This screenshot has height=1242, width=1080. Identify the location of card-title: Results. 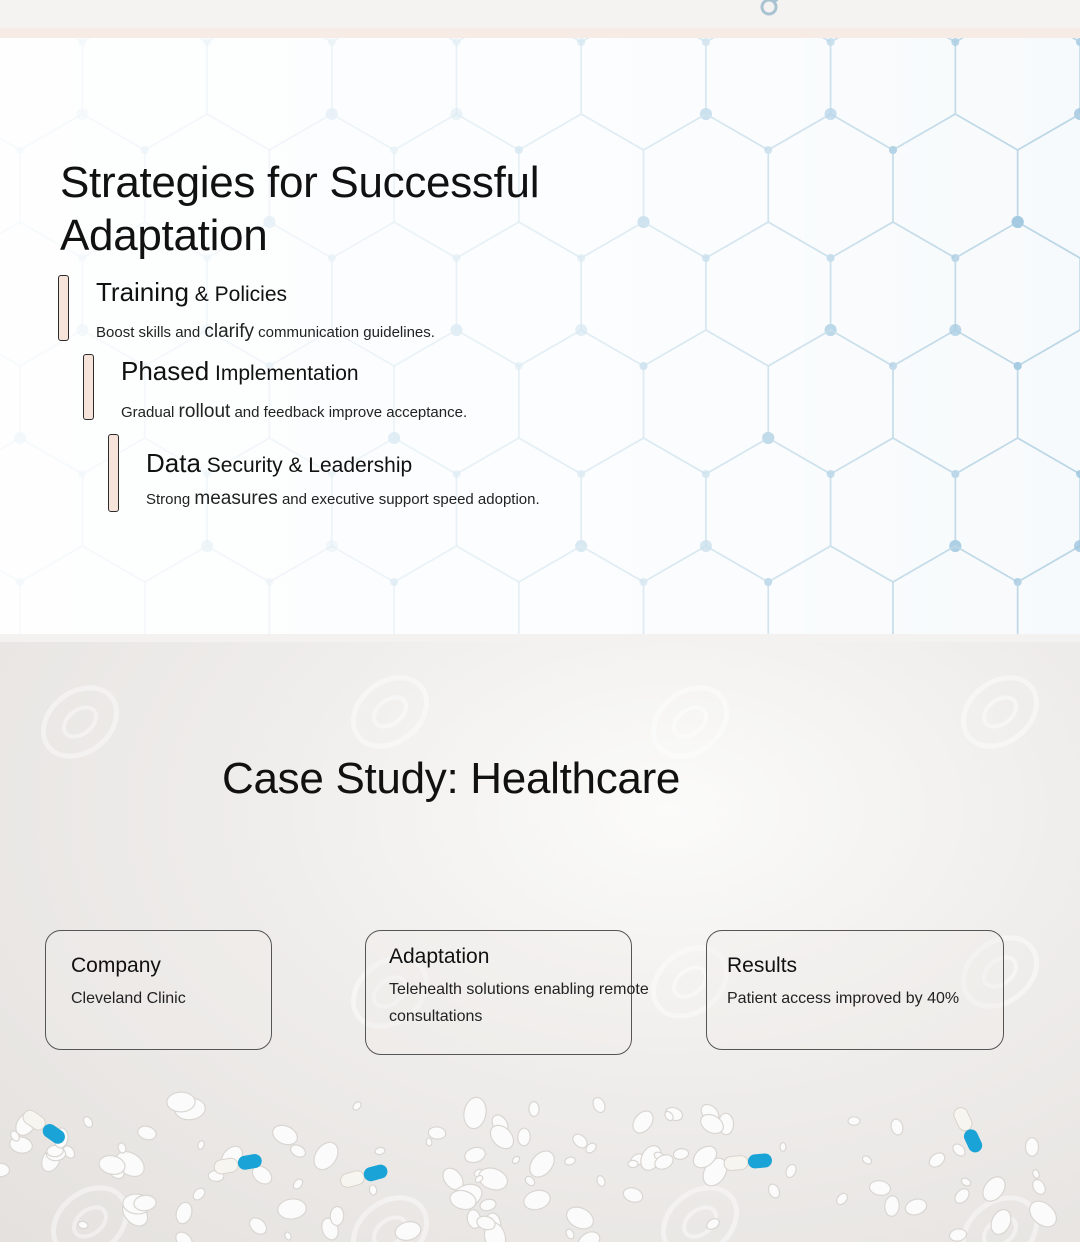
(762, 965).